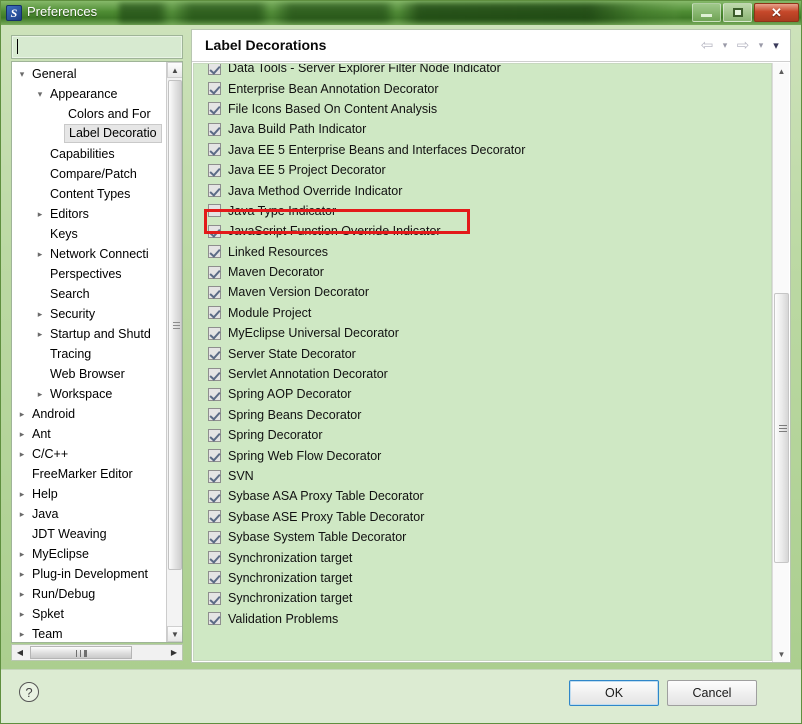 Image resolution: width=802 pixels, height=724 pixels. Describe the element at coordinates (89, 514) in the screenshot. I see `tree-item: ▸ Java` at that location.